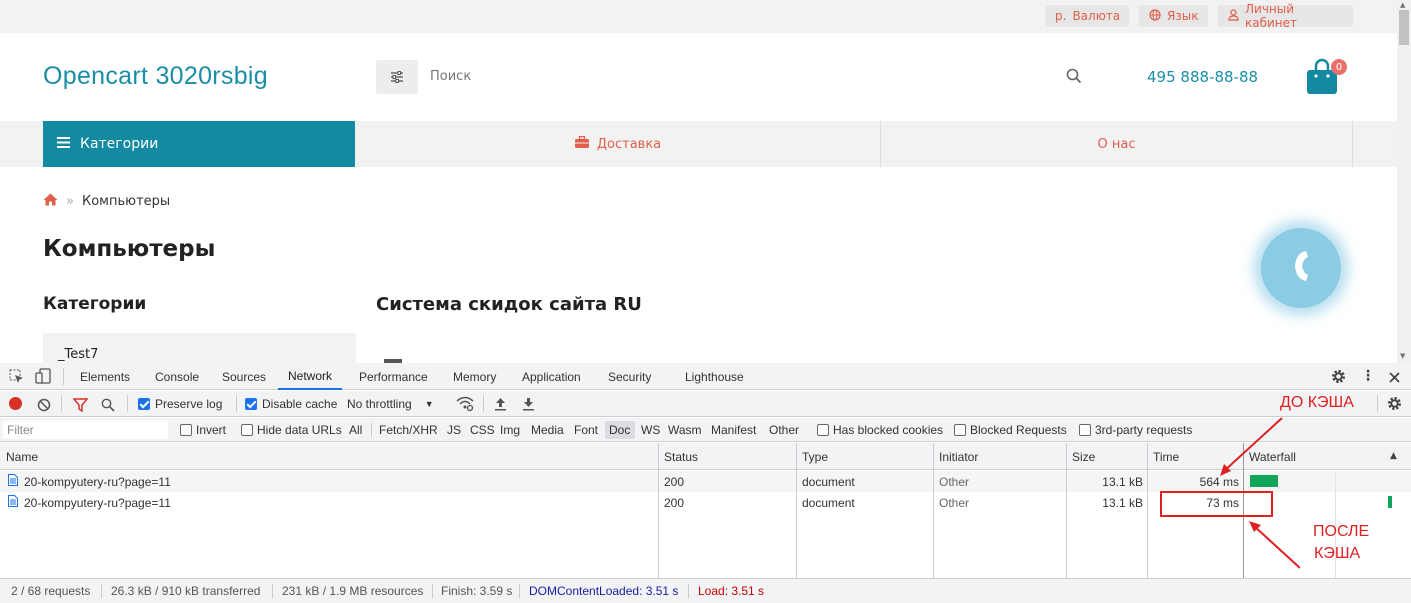  Describe the element at coordinates (247, 430) in the screenshot. I see `hide-data-urls-check` at that location.